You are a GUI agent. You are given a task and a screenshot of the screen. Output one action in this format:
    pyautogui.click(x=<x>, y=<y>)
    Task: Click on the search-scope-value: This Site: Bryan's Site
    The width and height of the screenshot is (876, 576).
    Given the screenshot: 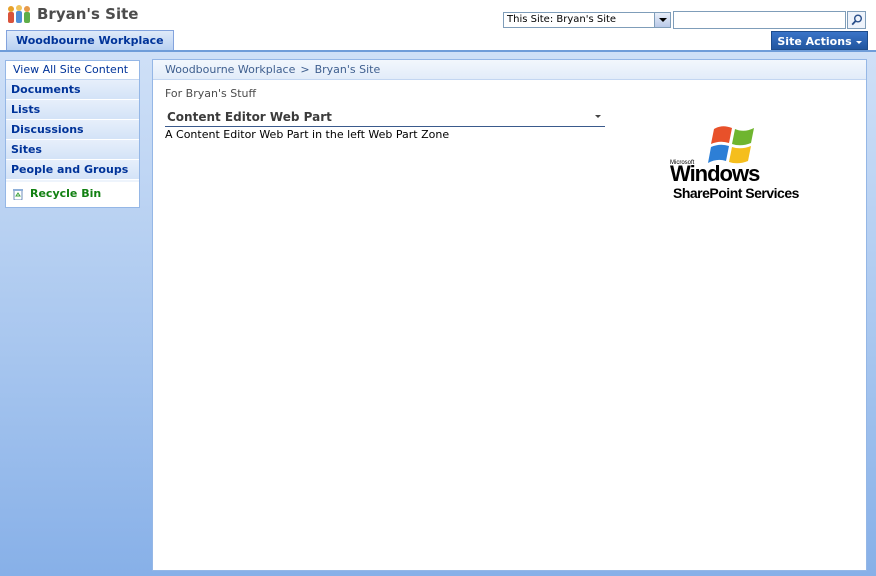 What is the action you would take?
    pyautogui.click(x=562, y=19)
    